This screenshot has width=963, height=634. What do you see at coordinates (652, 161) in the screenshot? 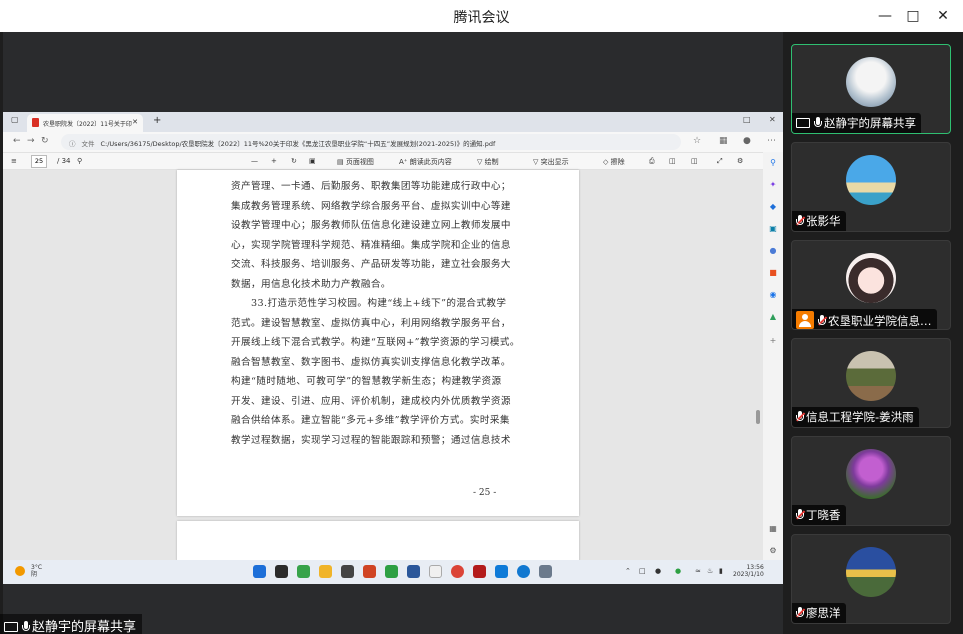
I see `print-icon: ⎙` at bounding box center [652, 161].